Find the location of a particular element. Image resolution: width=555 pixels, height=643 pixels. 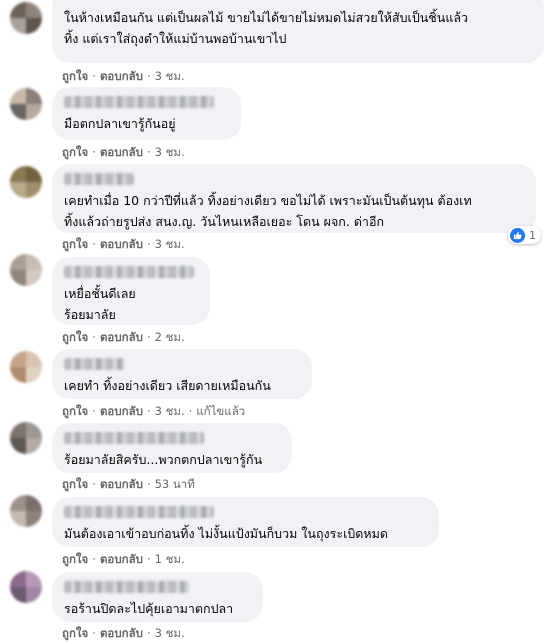

comment-bubble: มือตกปลาเขารู้กันอยู่ is located at coordinates (146, 113).